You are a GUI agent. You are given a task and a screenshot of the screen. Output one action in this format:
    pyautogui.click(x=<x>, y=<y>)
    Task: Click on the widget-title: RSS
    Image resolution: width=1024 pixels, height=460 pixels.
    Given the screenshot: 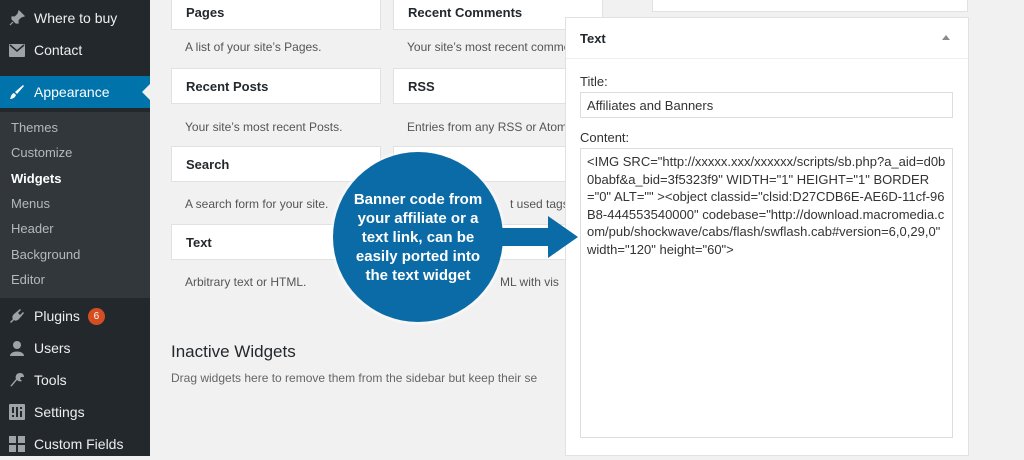 What is the action you would take?
    pyautogui.click(x=421, y=86)
    